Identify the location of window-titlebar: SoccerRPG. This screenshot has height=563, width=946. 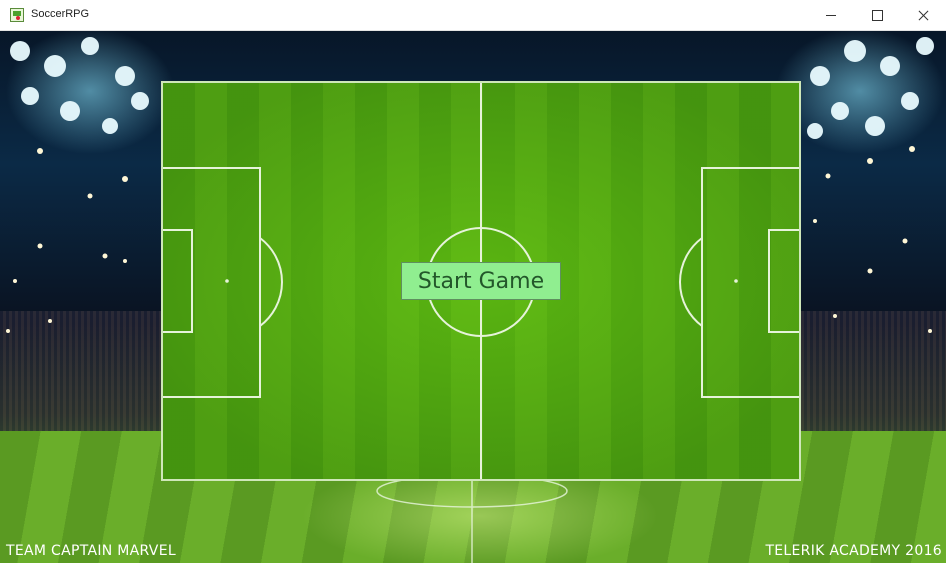
(473, 15).